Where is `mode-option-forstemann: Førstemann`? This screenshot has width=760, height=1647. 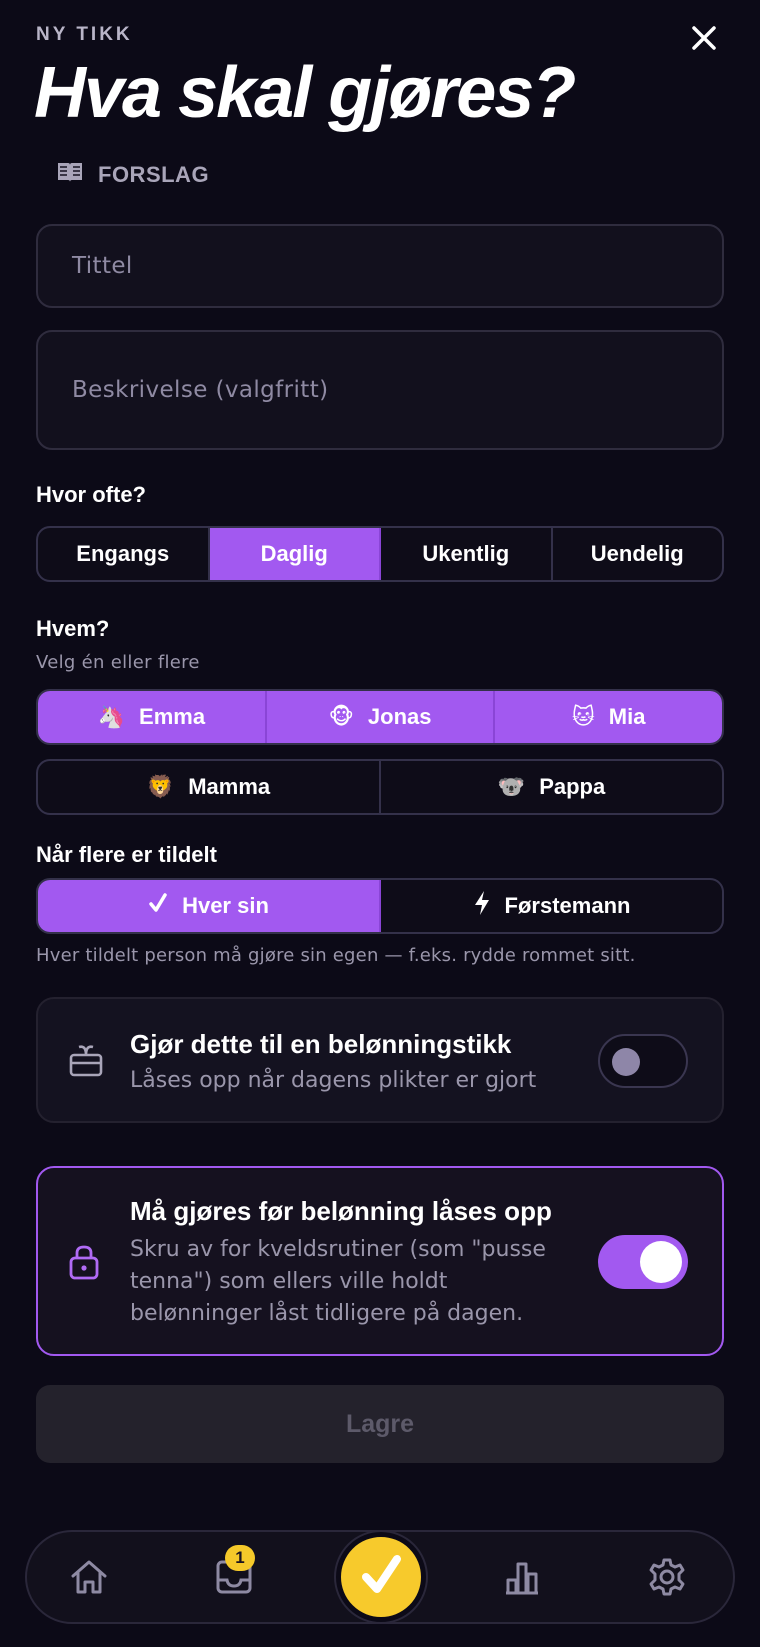
mode-option-forstemann: Førstemann is located at coordinates (551, 906).